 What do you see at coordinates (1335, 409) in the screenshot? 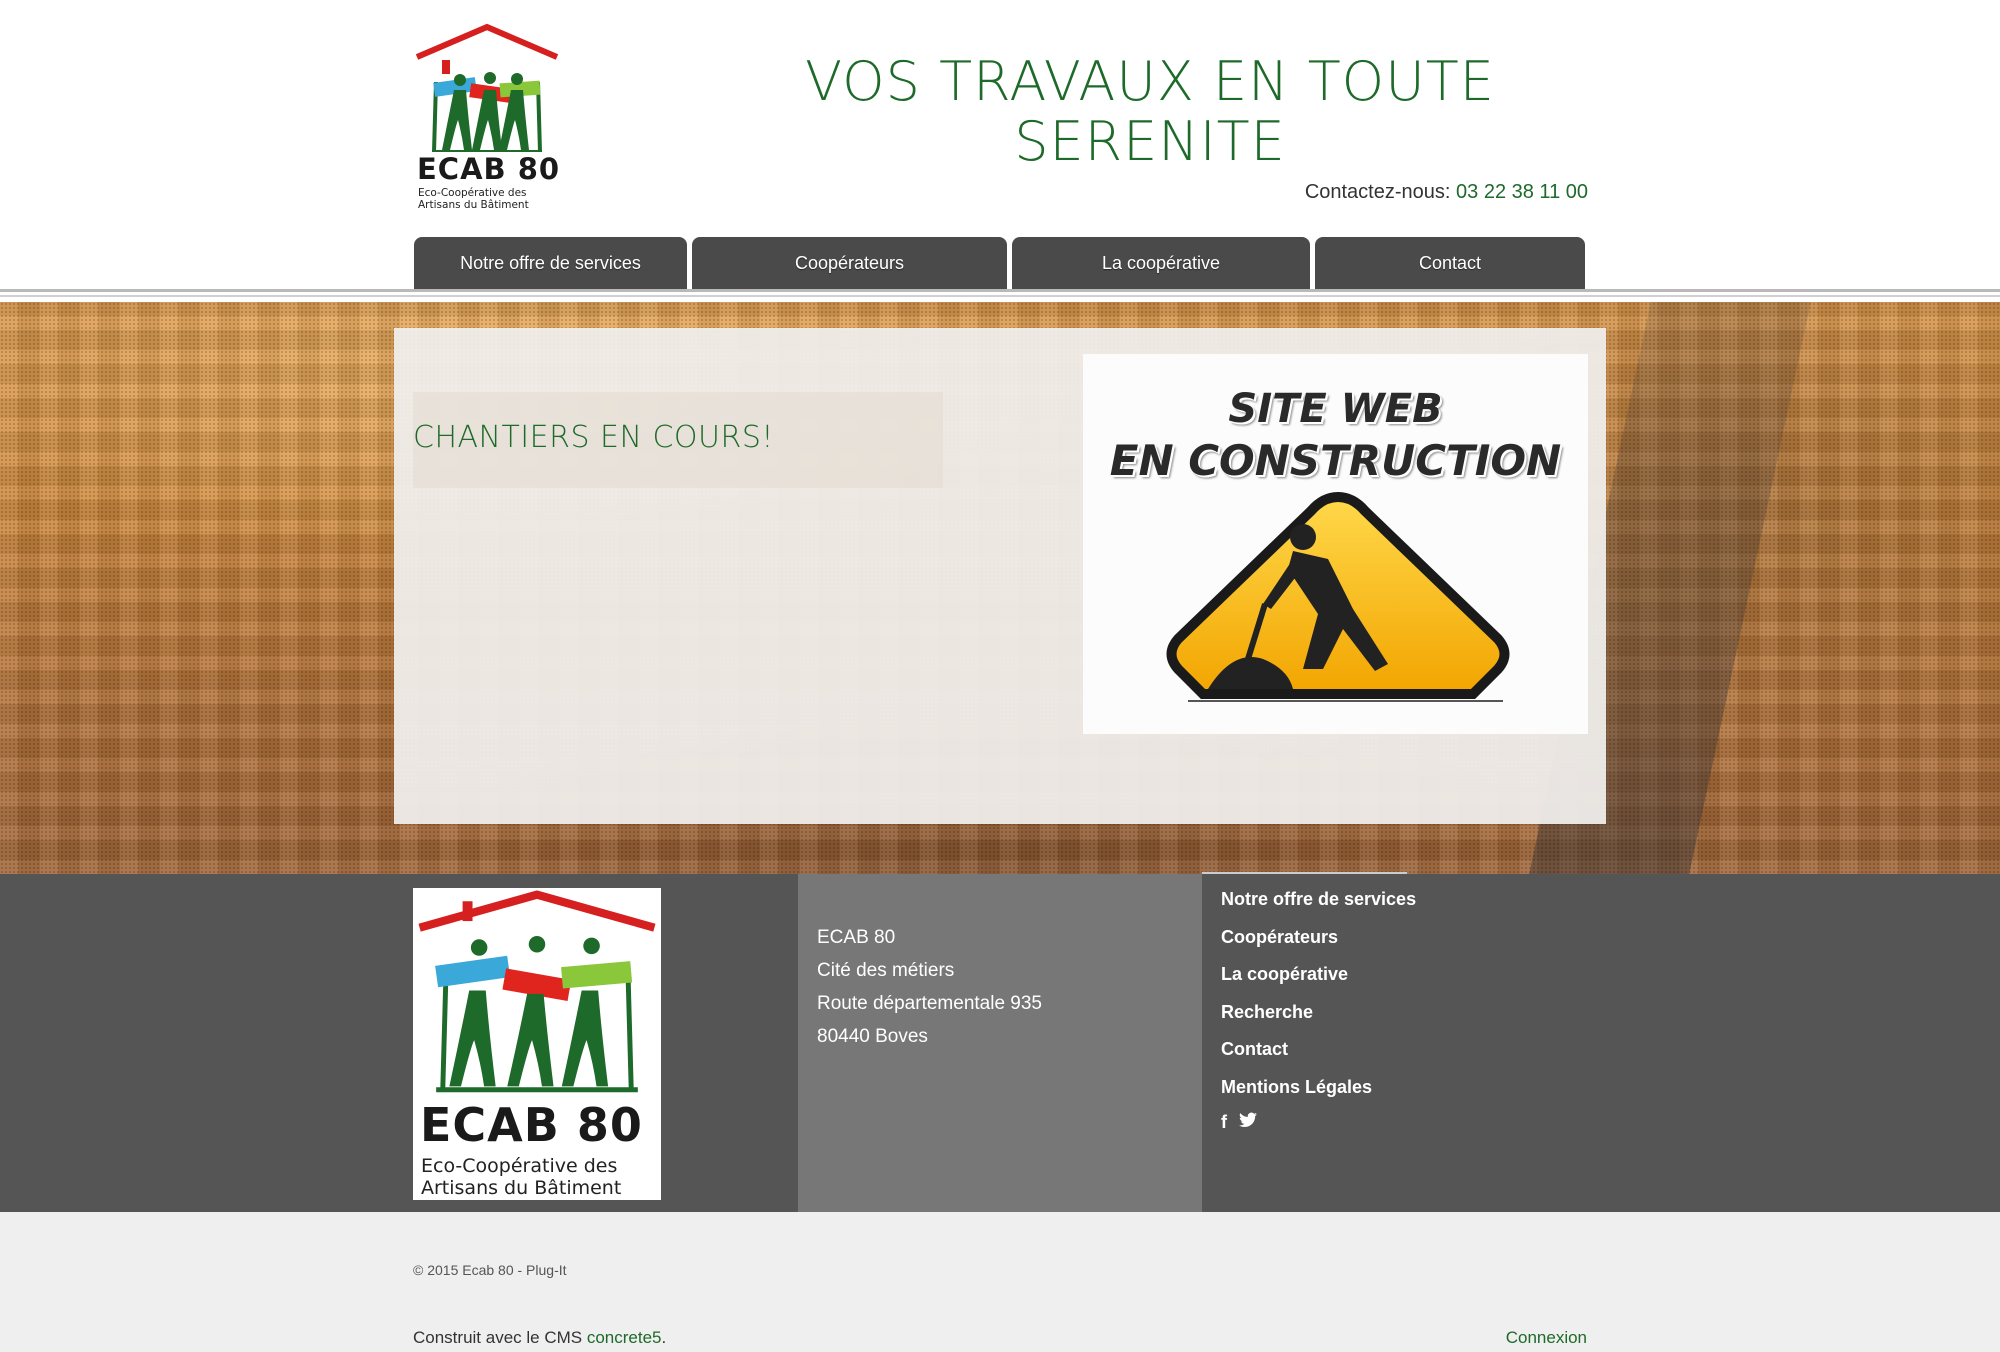
I see `construction-text: SITE WEB` at bounding box center [1335, 409].